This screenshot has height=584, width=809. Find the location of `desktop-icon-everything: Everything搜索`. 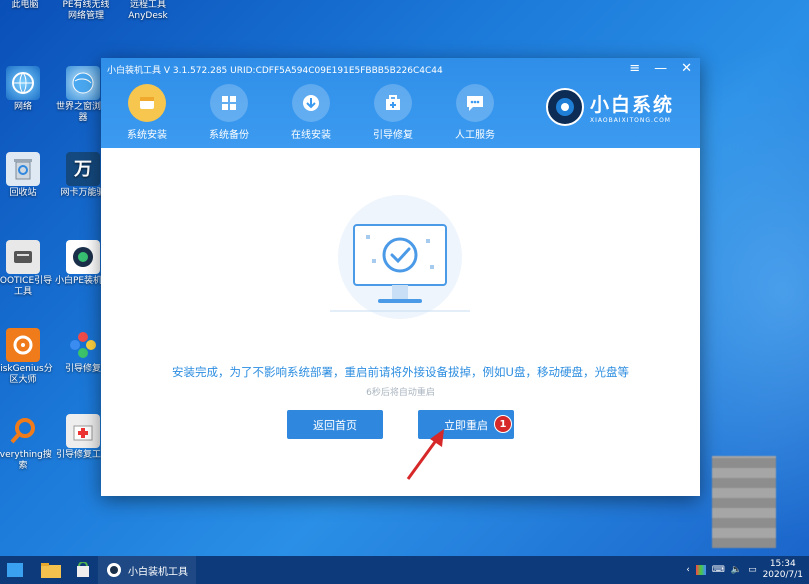

desktop-icon-everything: Everything搜索 is located at coordinates (27, 443).